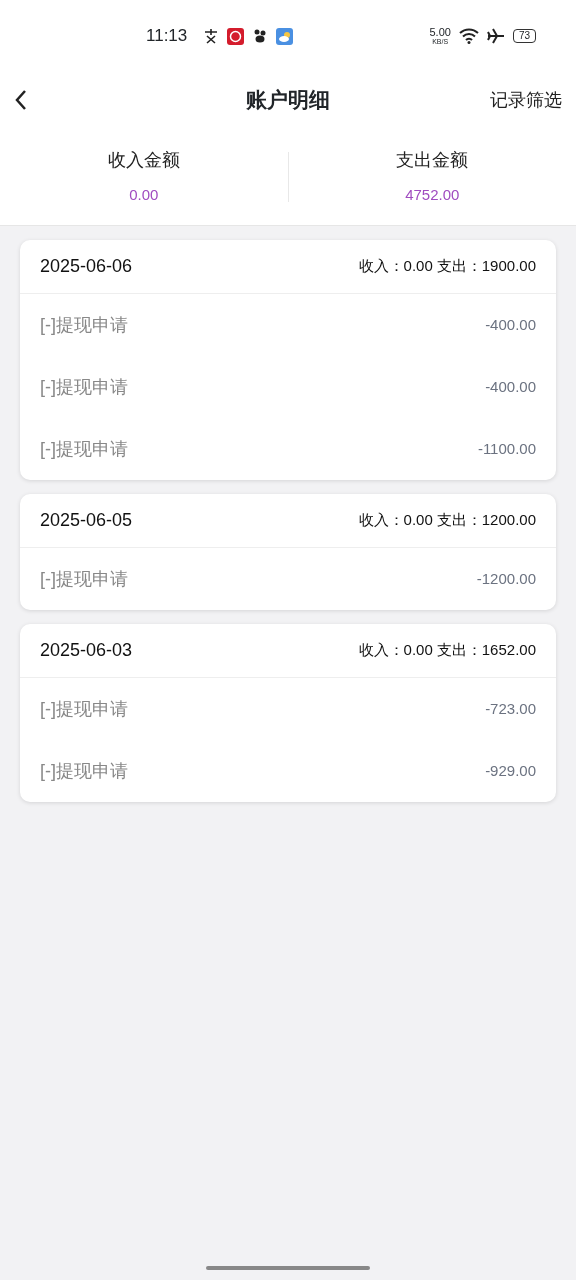  Describe the element at coordinates (468, 36) in the screenshot. I see `wifi-icon` at that location.